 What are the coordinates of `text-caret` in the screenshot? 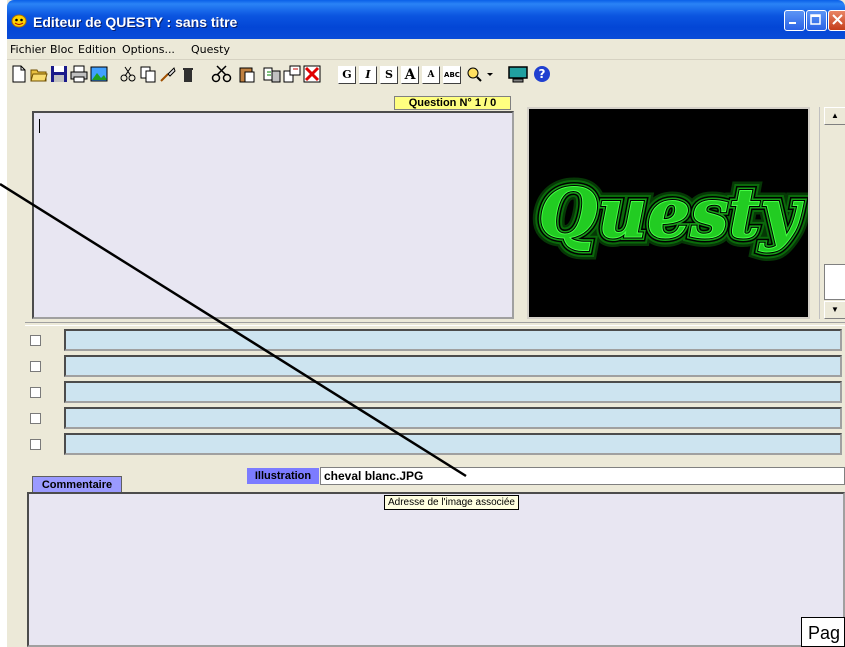 It's located at (39, 126).